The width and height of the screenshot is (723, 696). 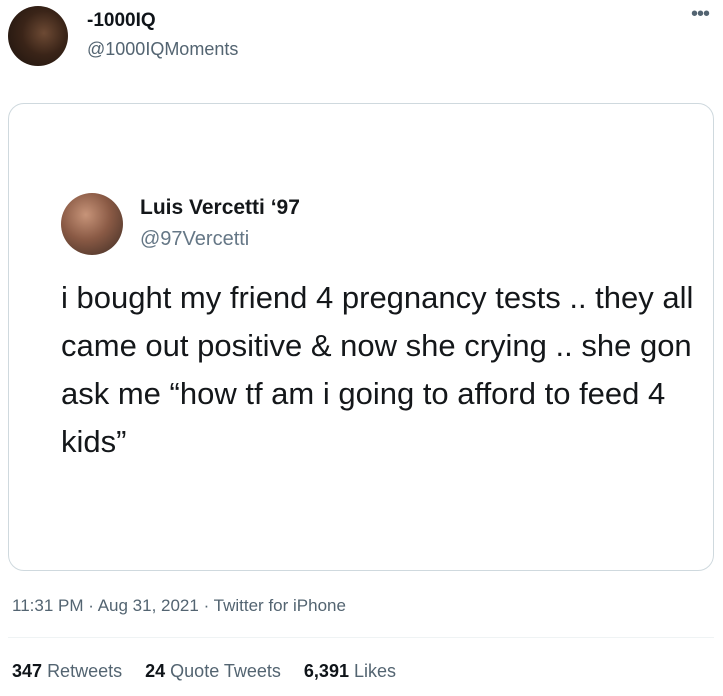 What do you see at coordinates (92, 224) in the screenshot?
I see `embedded-author-avatar` at bounding box center [92, 224].